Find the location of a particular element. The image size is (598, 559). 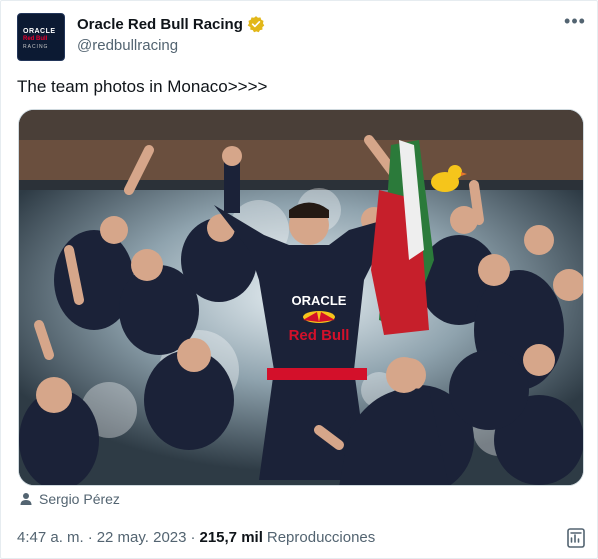

jersey-text-1: ORACLE is located at coordinates (319, 300).